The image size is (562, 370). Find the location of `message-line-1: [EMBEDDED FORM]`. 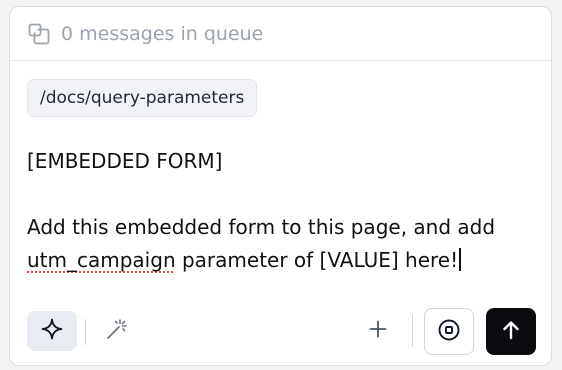

message-line-1: [EMBEDDED FORM] is located at coordinates (125, 161).